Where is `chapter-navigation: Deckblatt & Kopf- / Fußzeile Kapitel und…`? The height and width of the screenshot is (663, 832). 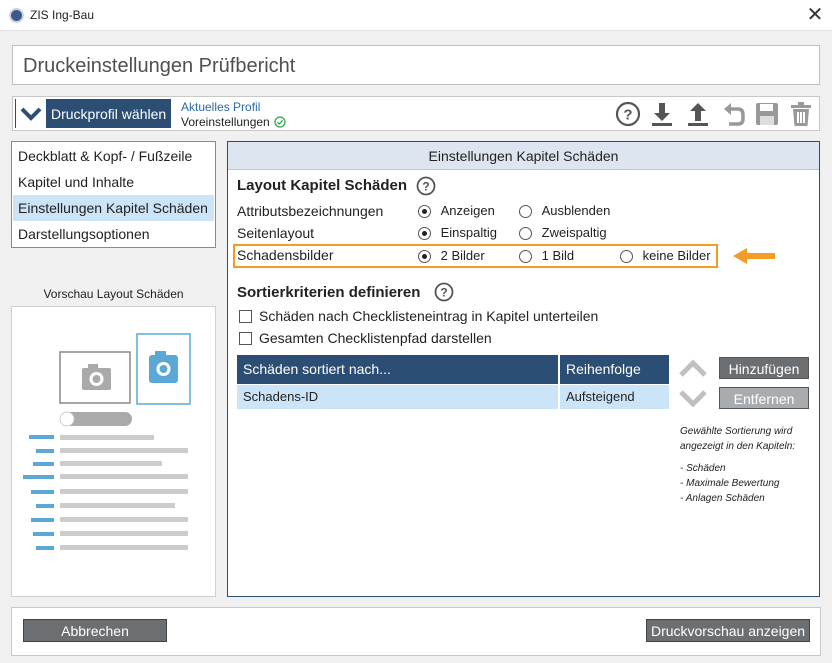
chapter-navigation: Deckblatt & Kopf- / Fußzeile Kapitel und… is located at coordinates (113, 194).